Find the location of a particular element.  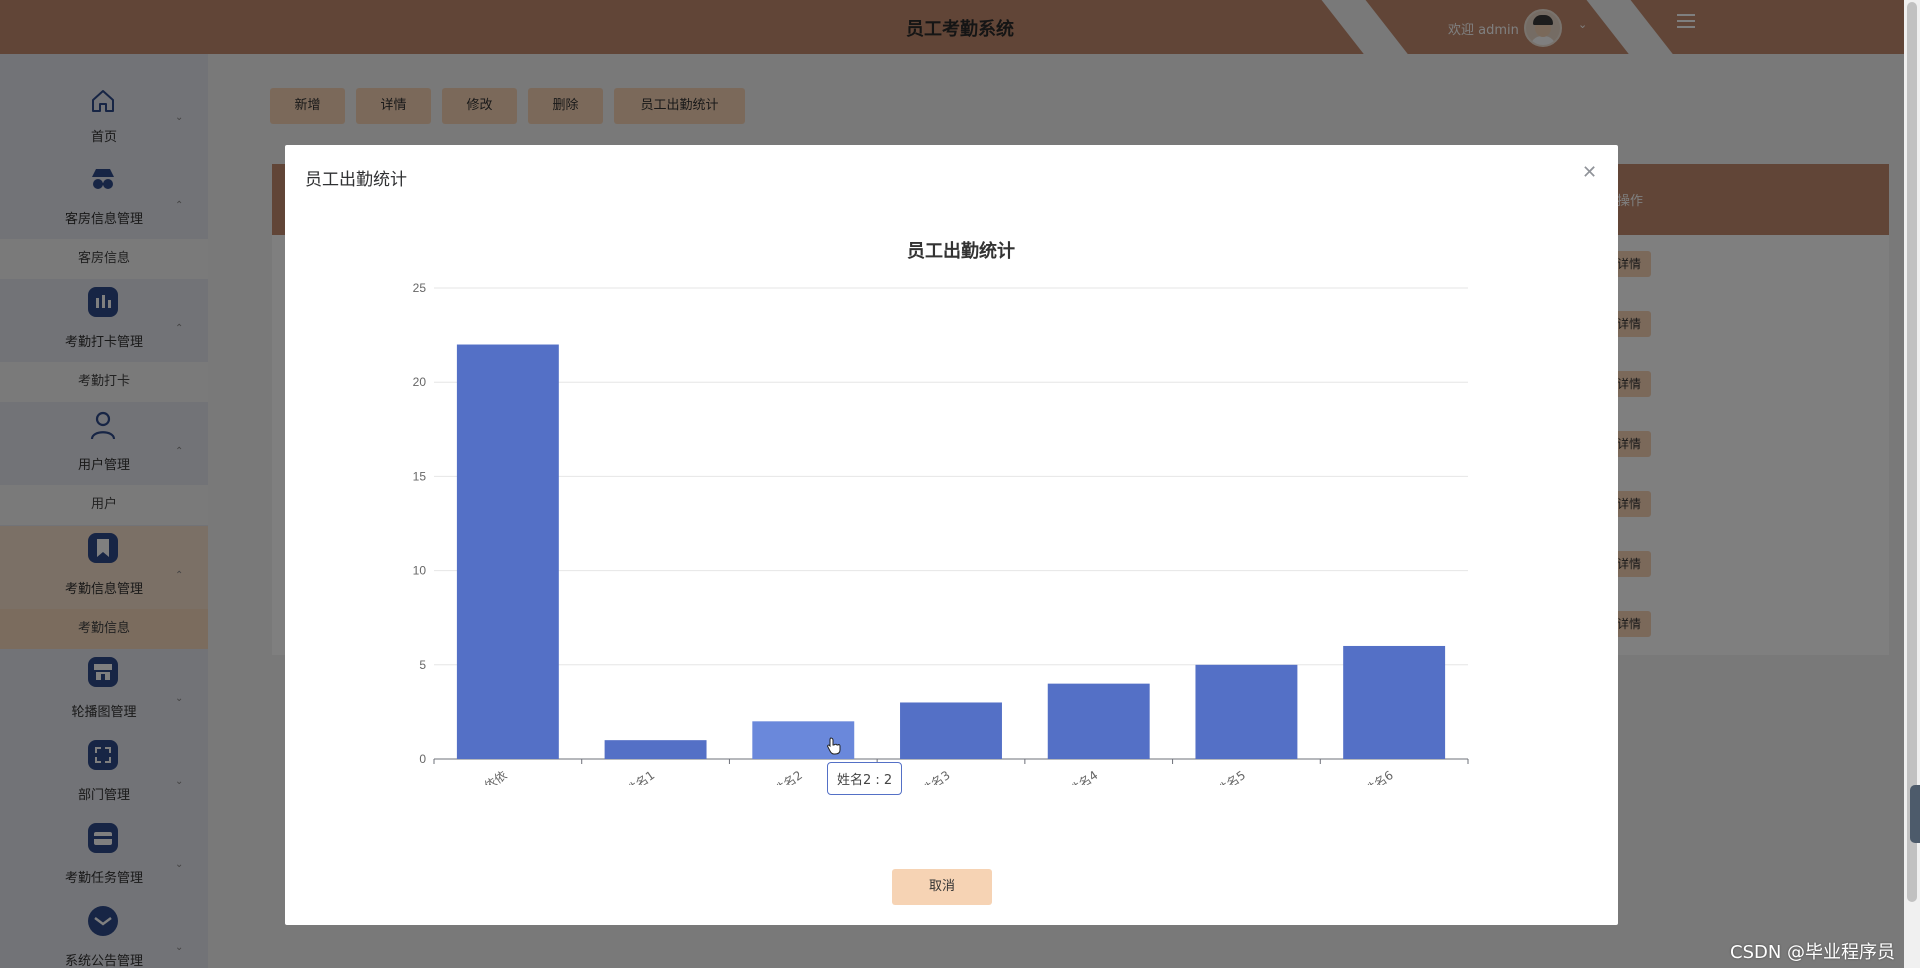

cancel-button: 取消 is located at coordinates (942, 887).